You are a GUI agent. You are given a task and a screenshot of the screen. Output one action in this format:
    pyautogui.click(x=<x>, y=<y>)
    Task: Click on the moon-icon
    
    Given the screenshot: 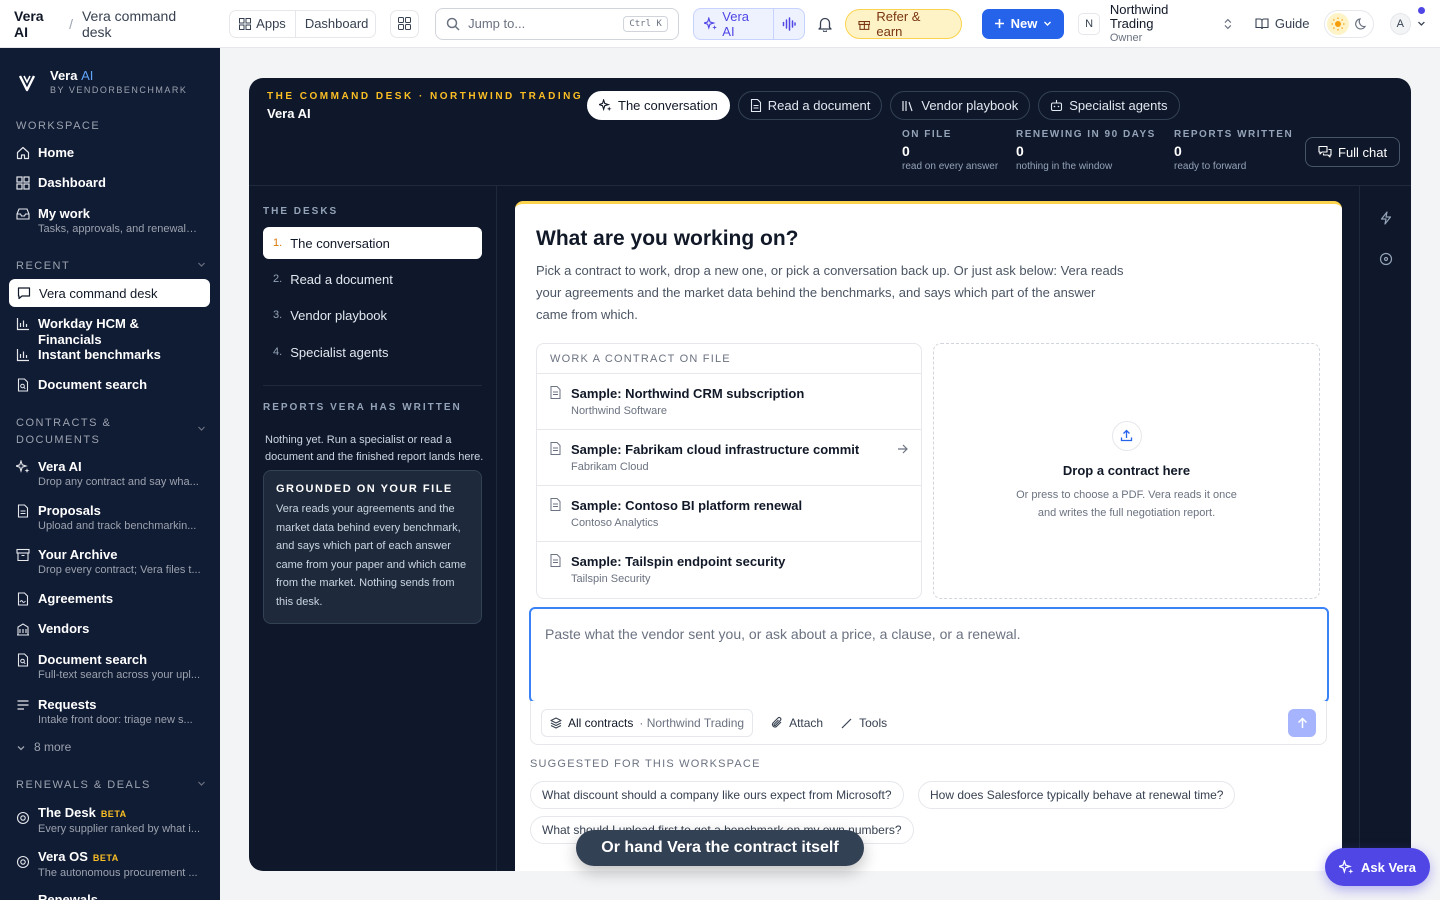 What is the action you would take?
    pyautogui.click(x=1360, y=23)
    